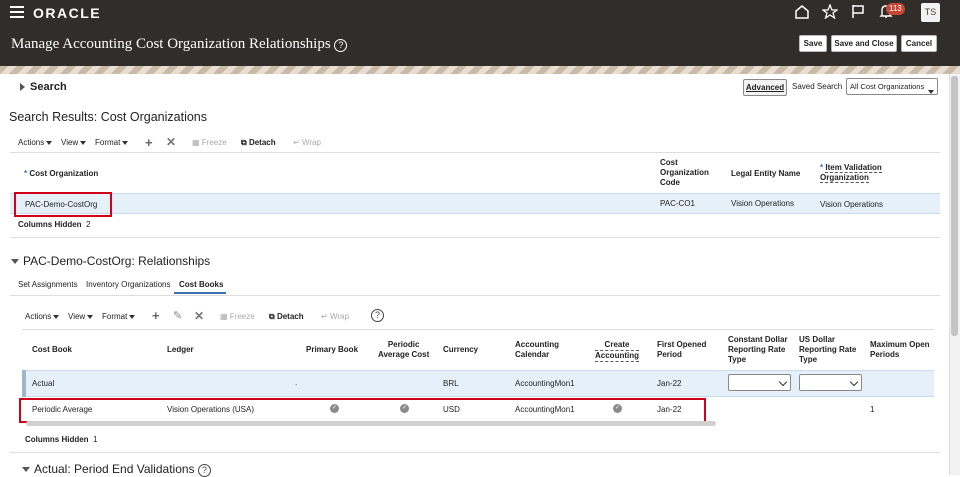 This screenshot has width=960, height=477. What do you see at coordinates (887, 86) in the screenshot?
I see `saved-search-value: All Cost Organizations` at bounding box center [887, 86].